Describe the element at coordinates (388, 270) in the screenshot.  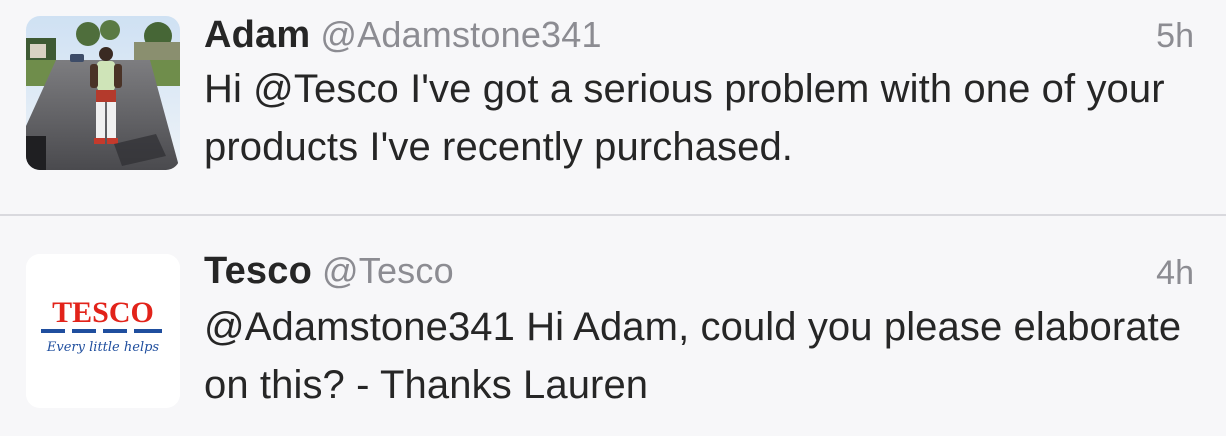
I see `author-handle: @Tesco` at that location.